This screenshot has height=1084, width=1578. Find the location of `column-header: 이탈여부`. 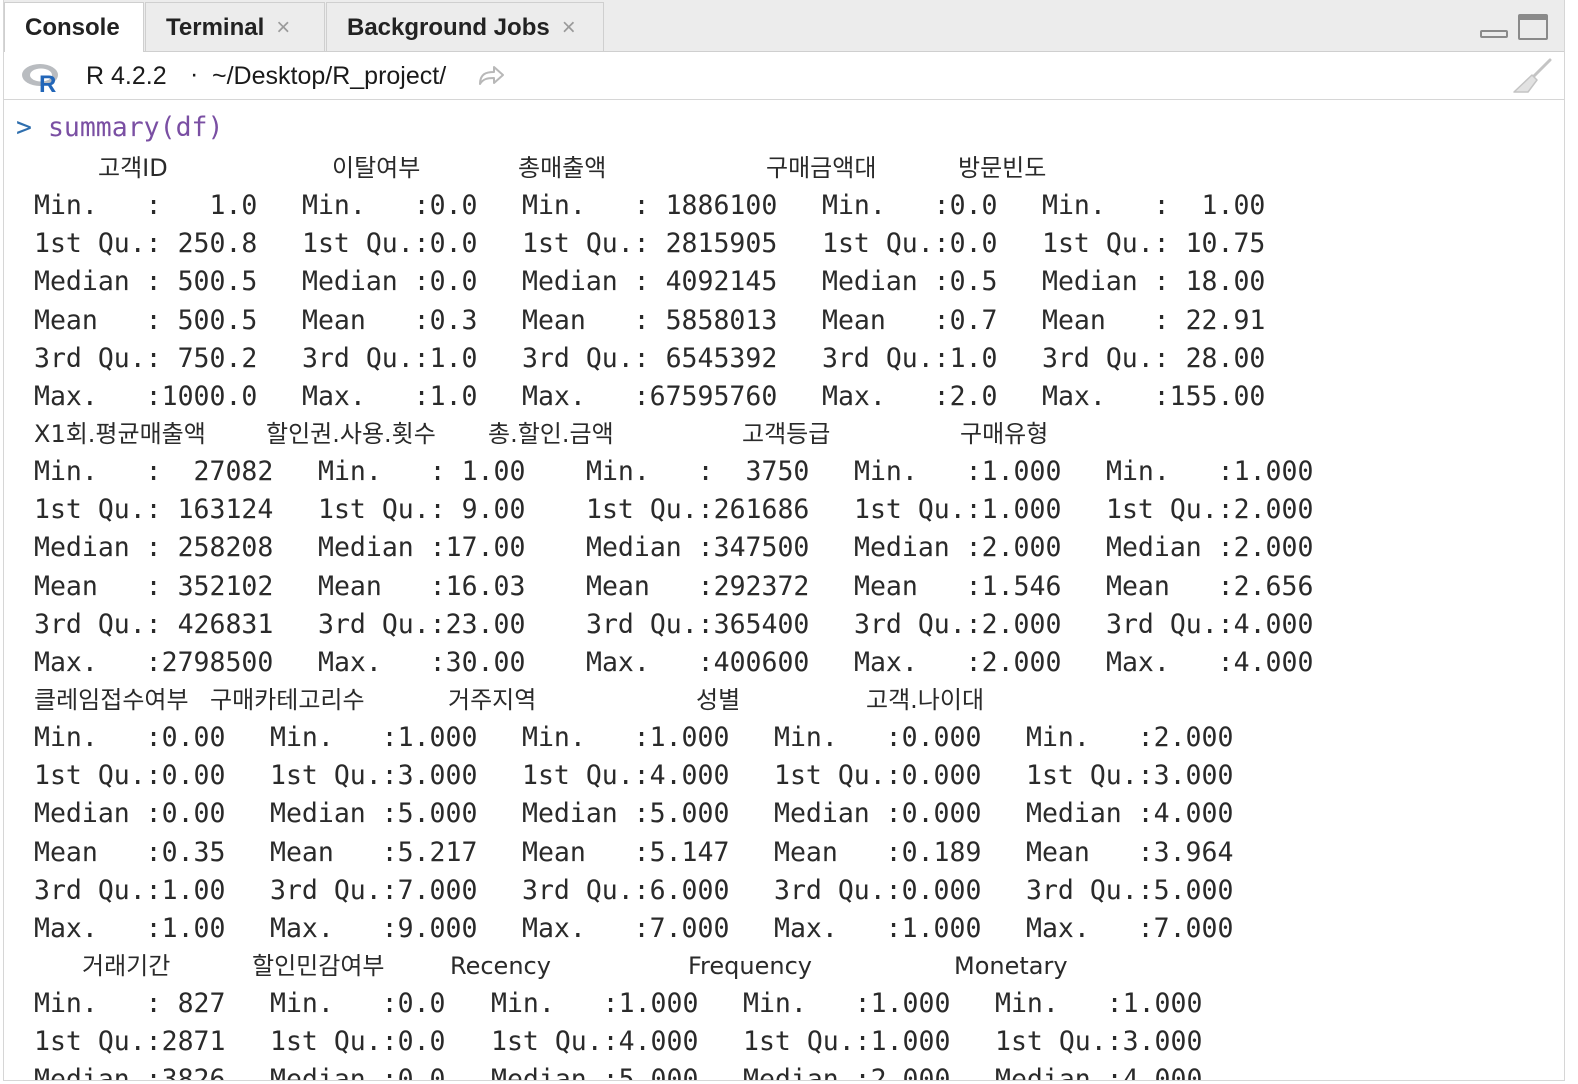

column-header: 이탈여부 is located at coordinates (376, 167).